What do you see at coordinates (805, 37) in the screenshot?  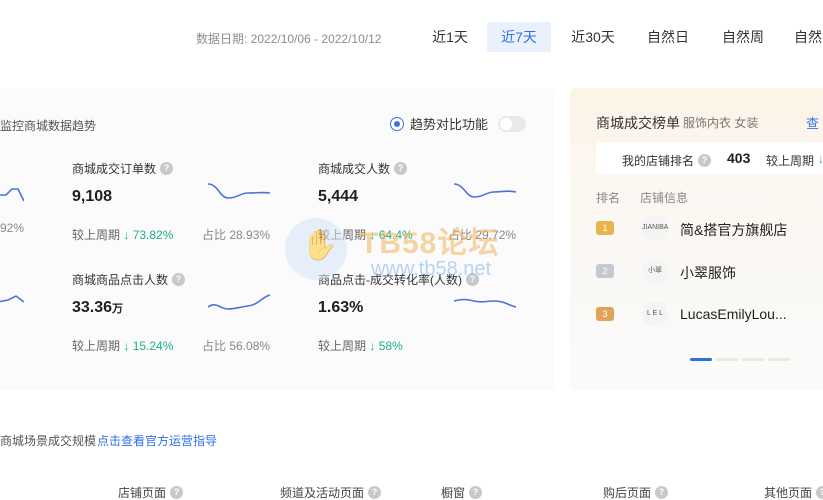 I see `range-natural-month-button: 自然` at bounding box center [805, 37].